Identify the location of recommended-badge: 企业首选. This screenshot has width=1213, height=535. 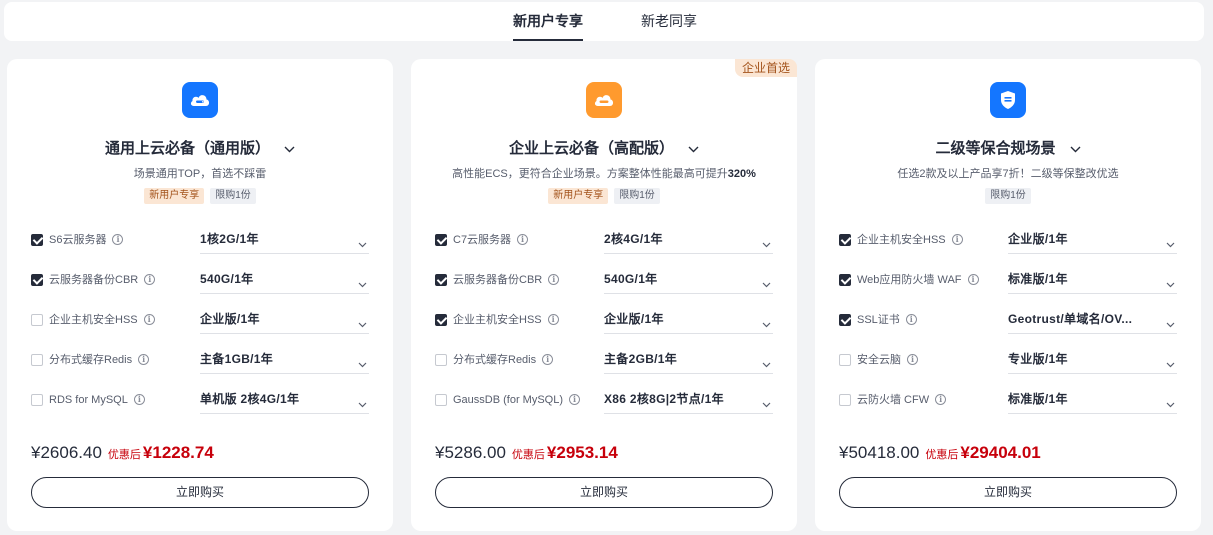
(765, 68).